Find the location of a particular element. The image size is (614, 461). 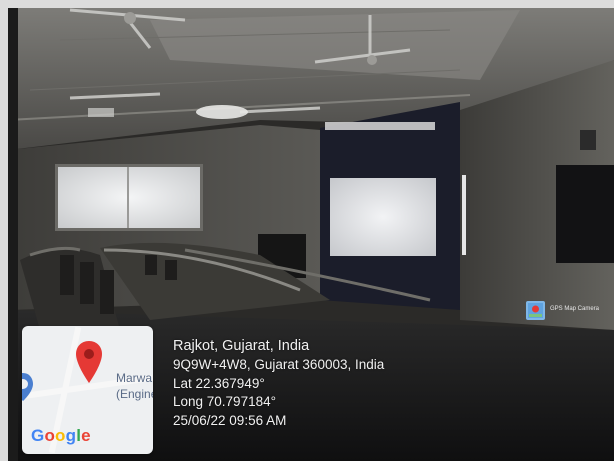

map-pin-icon is located at coordinates (89, 362).